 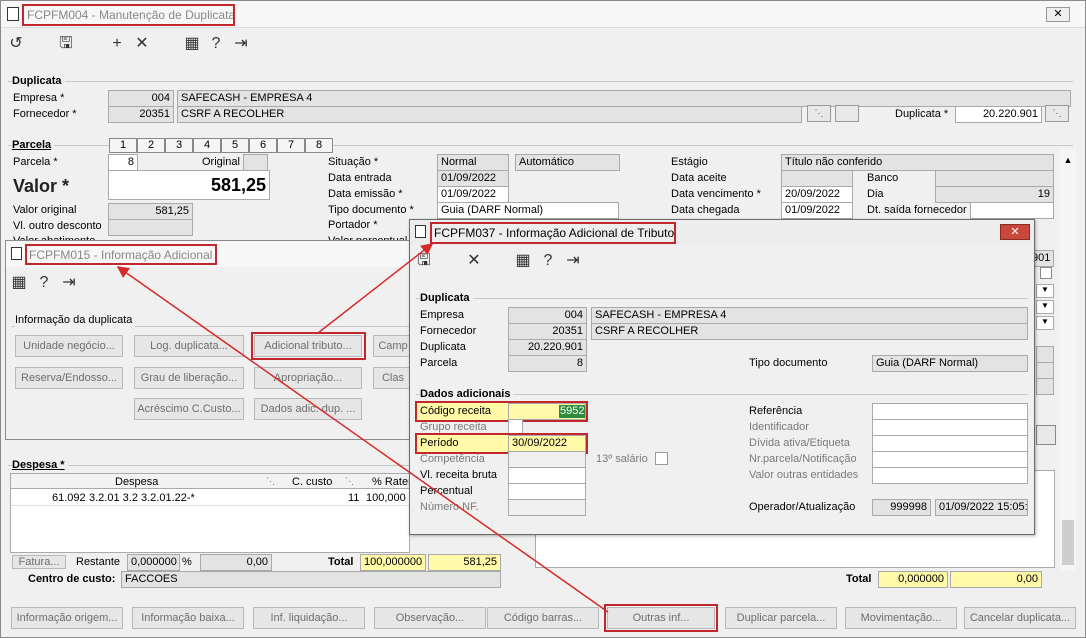 What do you see at coordinates (950, 443) in the screenshot?
I see `divida-ativa-field` at bounding box center [950, 443].